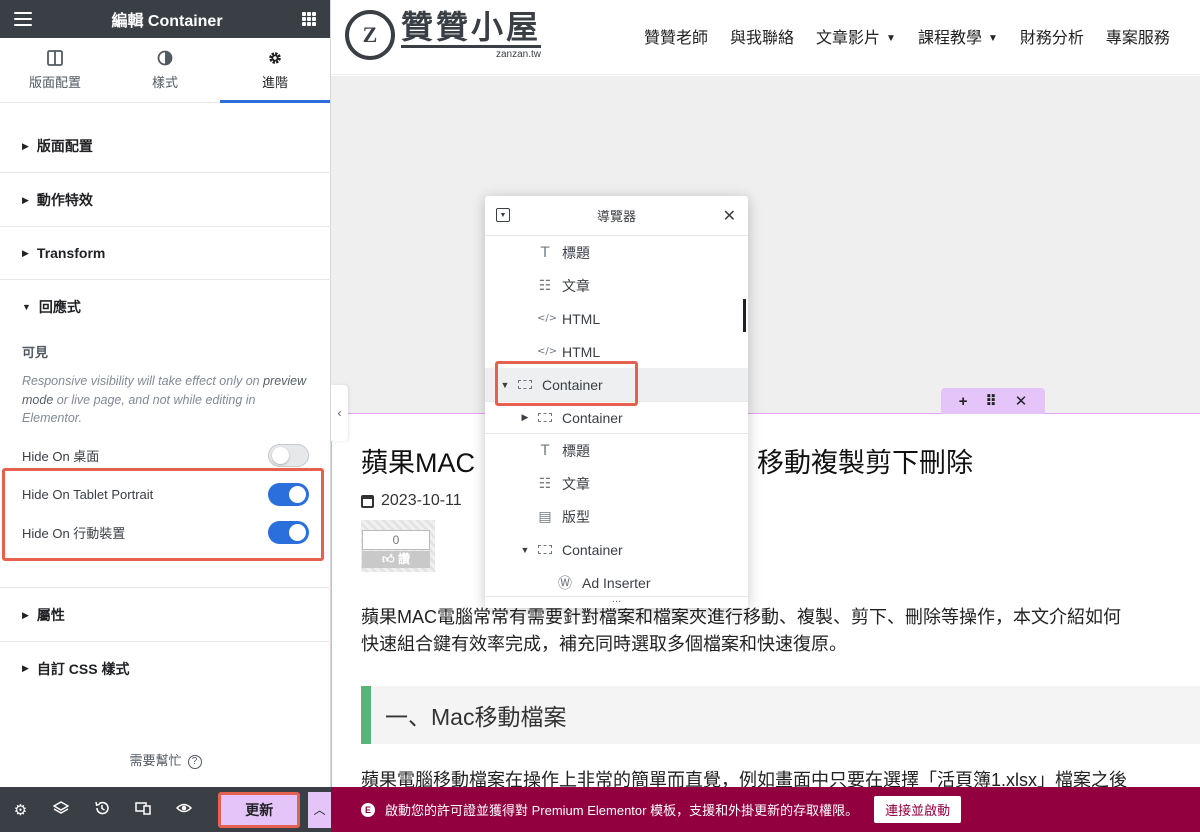  What do you see at coordinates (319, 809) in the screenshot?
I see `chevron-up-icon: ︿` at bounding box center [319, 809].